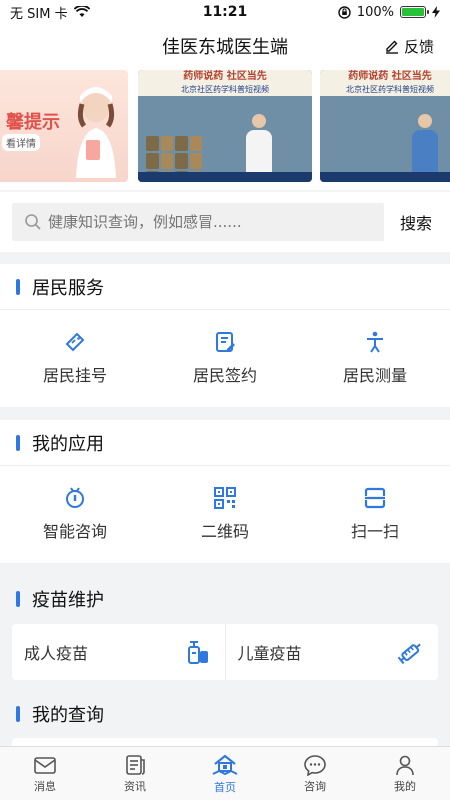 This screenshot has height=800, width=450. I want to click on adult-vaccine-card: 成人疫苗, so click(118, 652).